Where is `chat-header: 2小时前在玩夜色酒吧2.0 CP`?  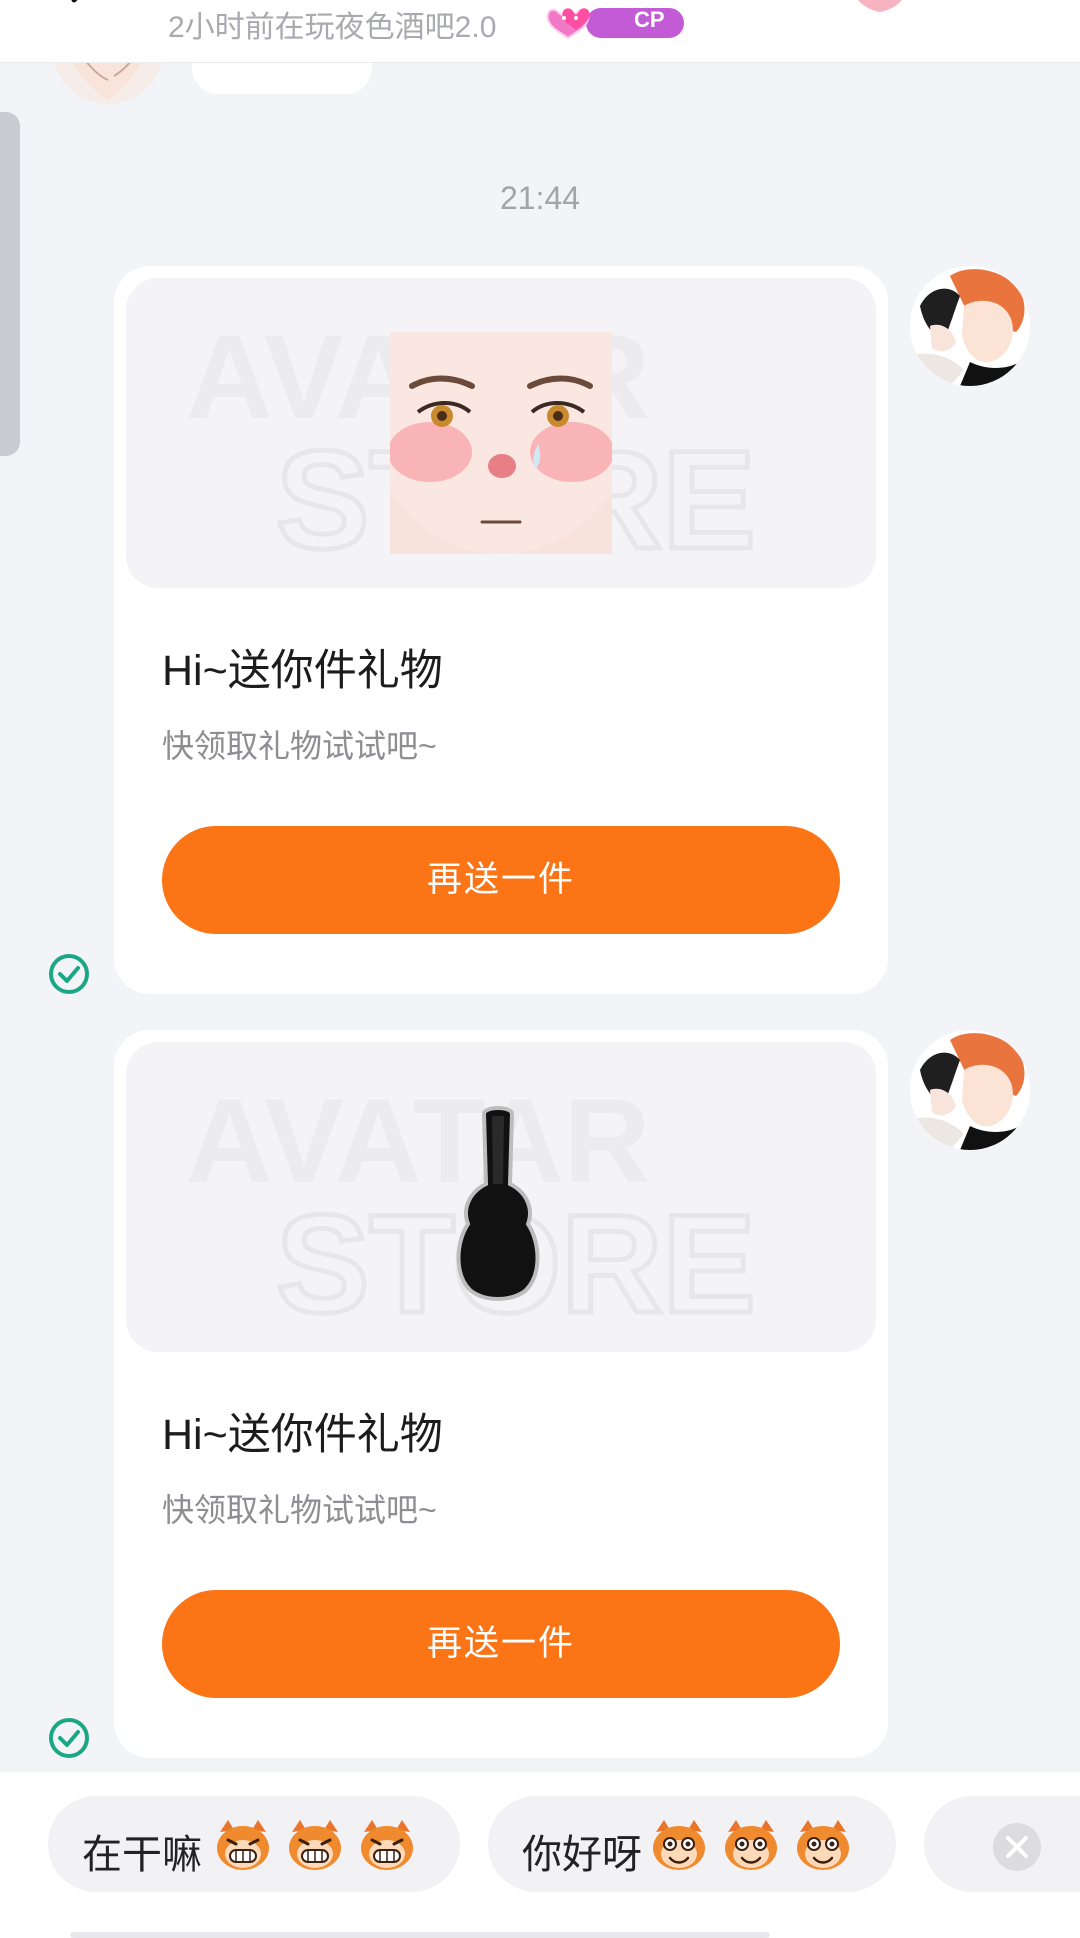 chat-header: 2小时前在玩夜色酒吧2.0 CP is located at coordinates (540, 31).